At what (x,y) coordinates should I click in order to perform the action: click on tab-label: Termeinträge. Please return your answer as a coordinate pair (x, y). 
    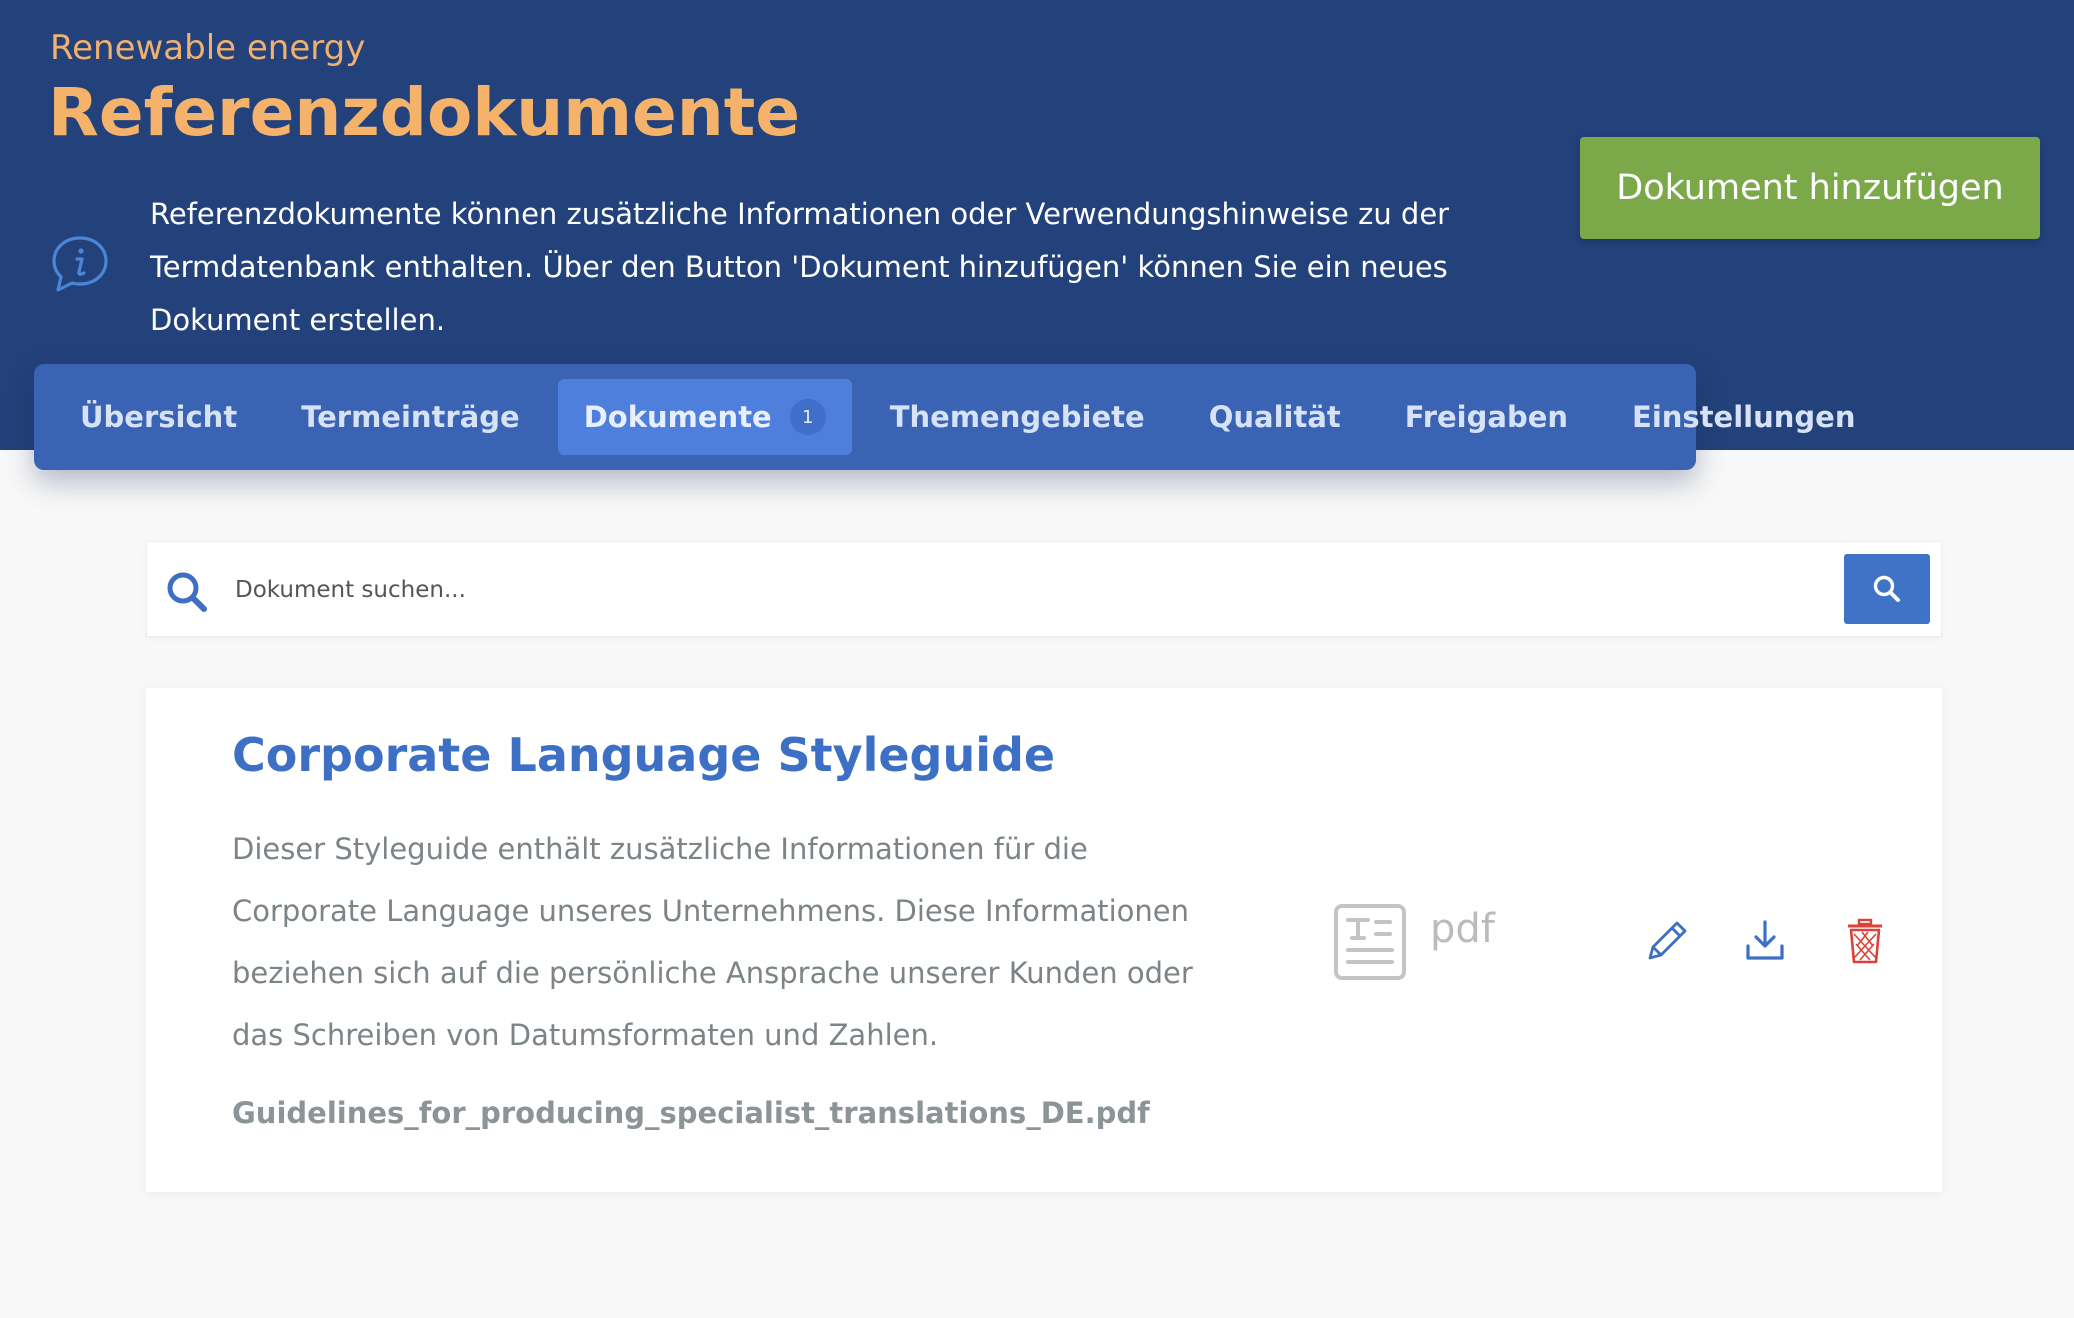
    Looking at the image, I should click on (410, 417).